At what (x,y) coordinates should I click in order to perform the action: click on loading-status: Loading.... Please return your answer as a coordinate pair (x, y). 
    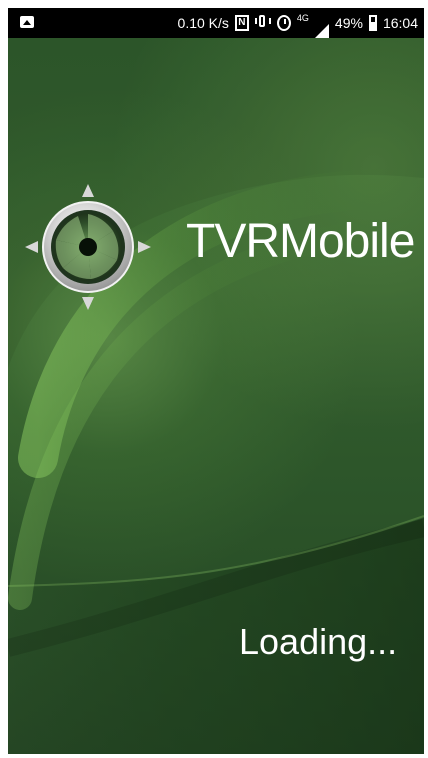
    Looking at the image, I should click on (318, 641).